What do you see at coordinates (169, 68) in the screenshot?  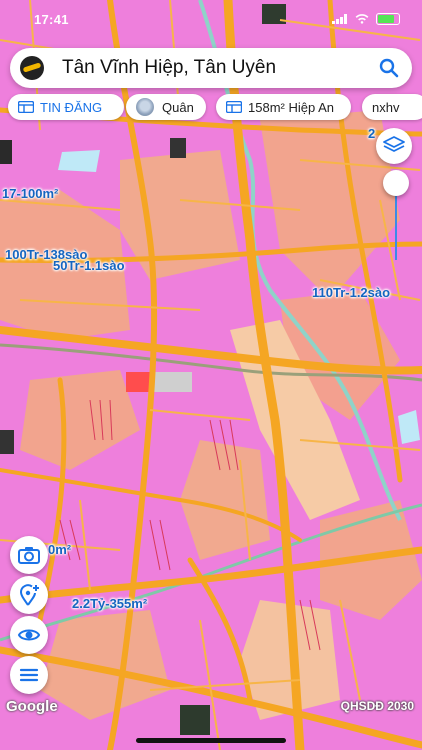 I see `search-query: Tân Vĩnh Hiệp, Tân Uyên` at bounding box center [169, 68].